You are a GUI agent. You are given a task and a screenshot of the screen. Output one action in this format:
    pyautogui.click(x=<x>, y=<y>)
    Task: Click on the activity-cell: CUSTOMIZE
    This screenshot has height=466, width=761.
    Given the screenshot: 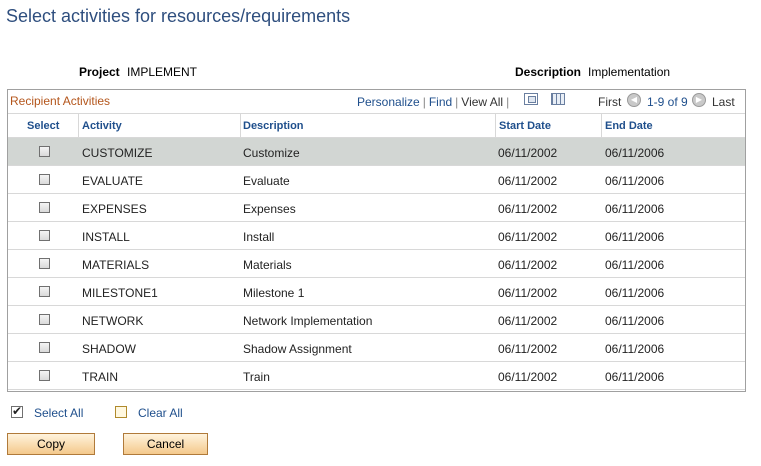 What is the action you would take?
    pyautogui.click(x=117, y=153)
    